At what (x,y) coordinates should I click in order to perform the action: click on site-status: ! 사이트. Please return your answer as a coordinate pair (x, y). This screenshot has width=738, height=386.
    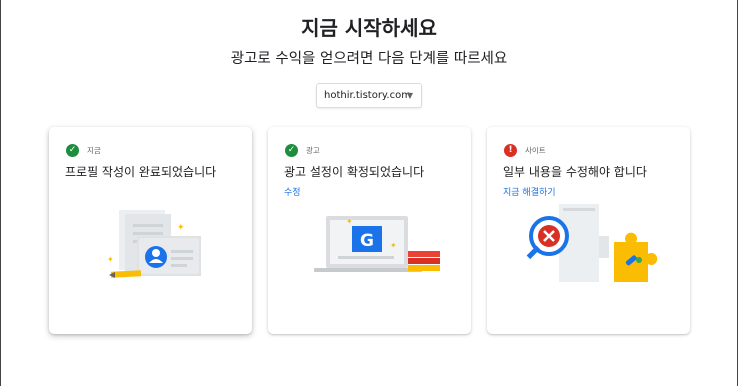
    Looking at the image, I should click on (525, 150).